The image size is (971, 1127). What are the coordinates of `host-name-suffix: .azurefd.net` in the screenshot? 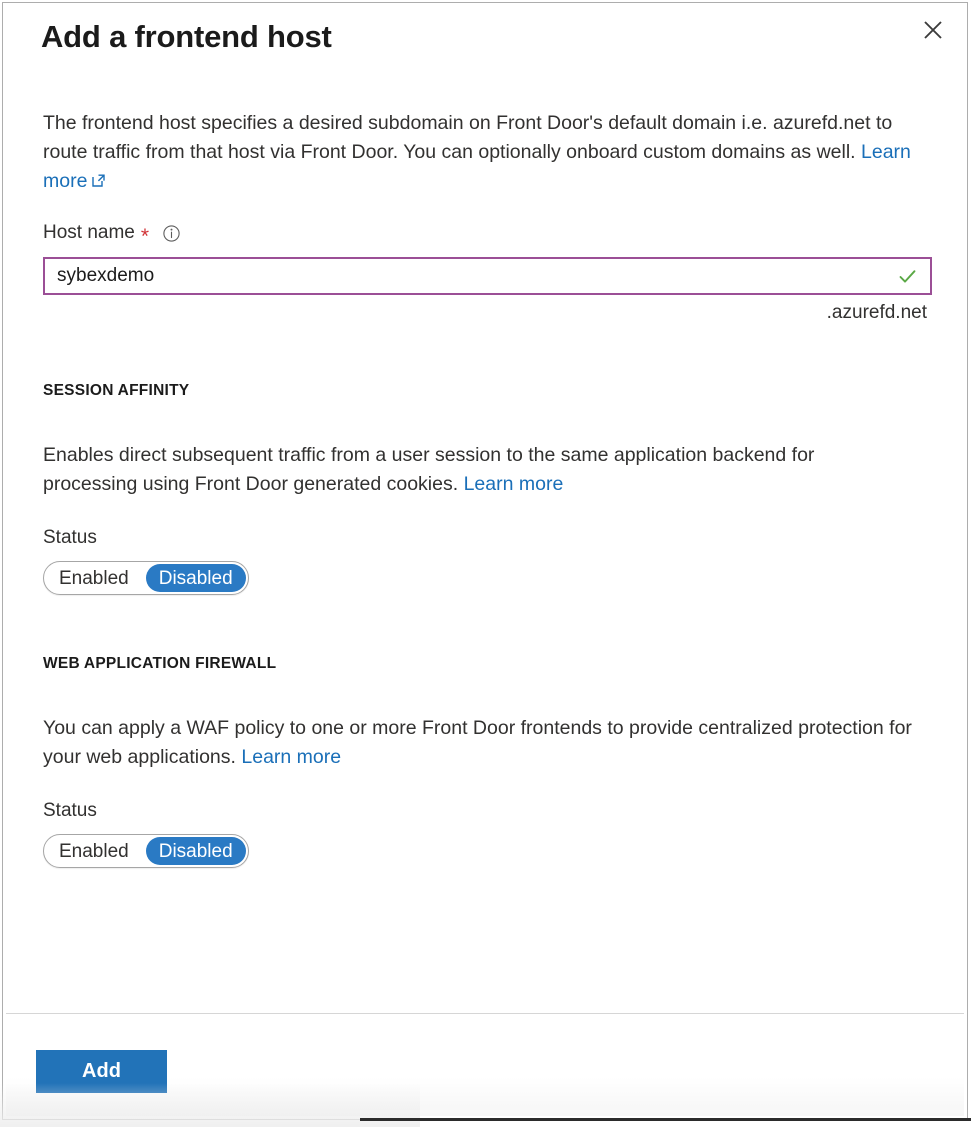 It's located at (876, 312).